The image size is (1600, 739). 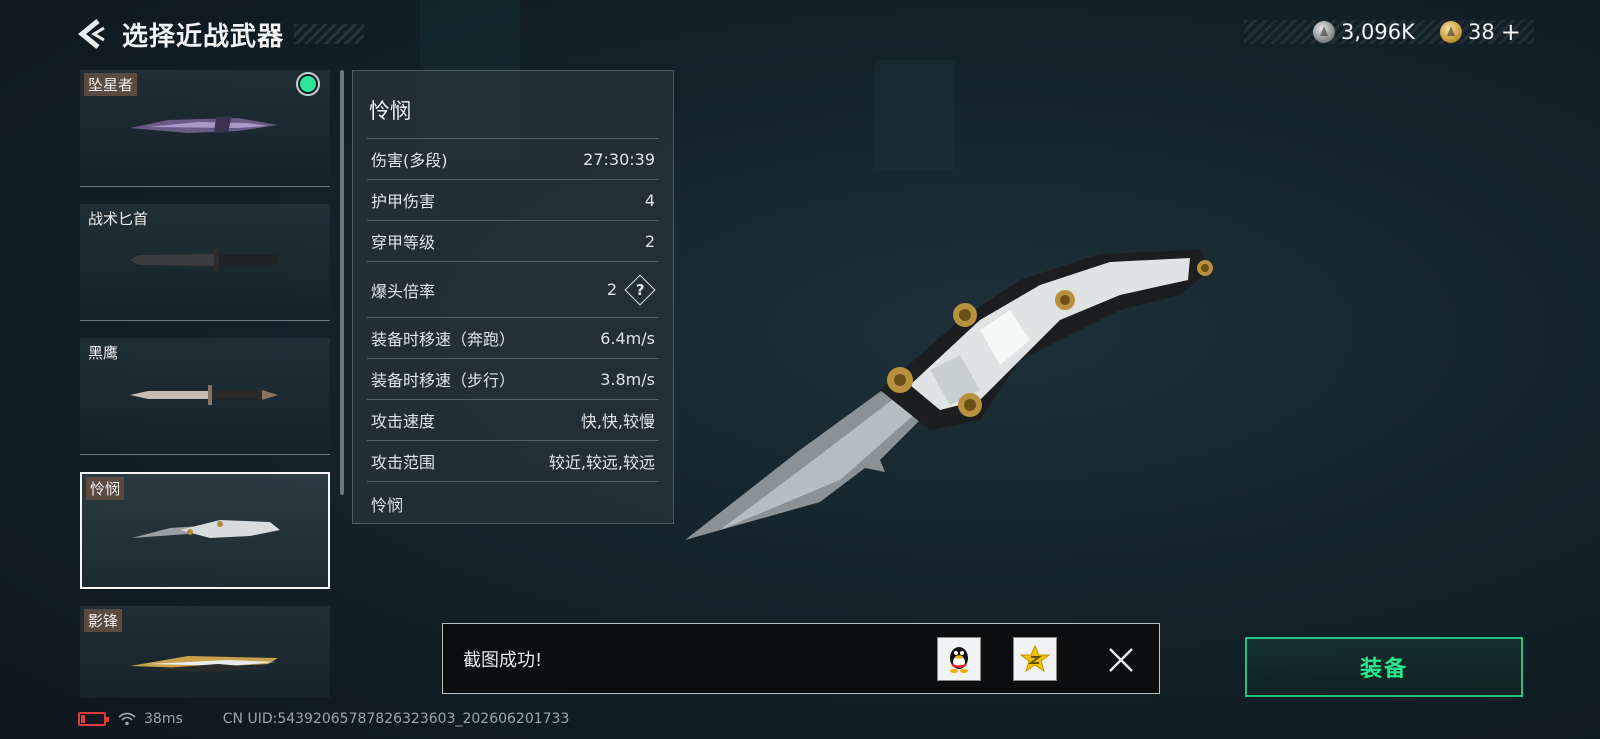 What do you see at coordinates (205, 652) in the screenshot?
I see `weapon-card: 影锋` at bounding box center [205, 652].